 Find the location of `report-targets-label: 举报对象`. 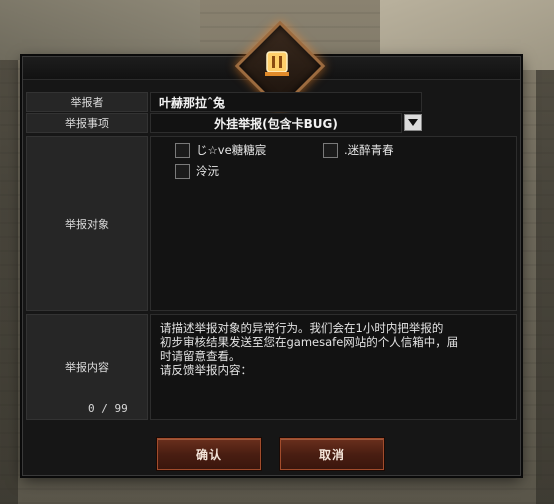

report-targets-label: 举报对象 is located at coordinates (87, 223).